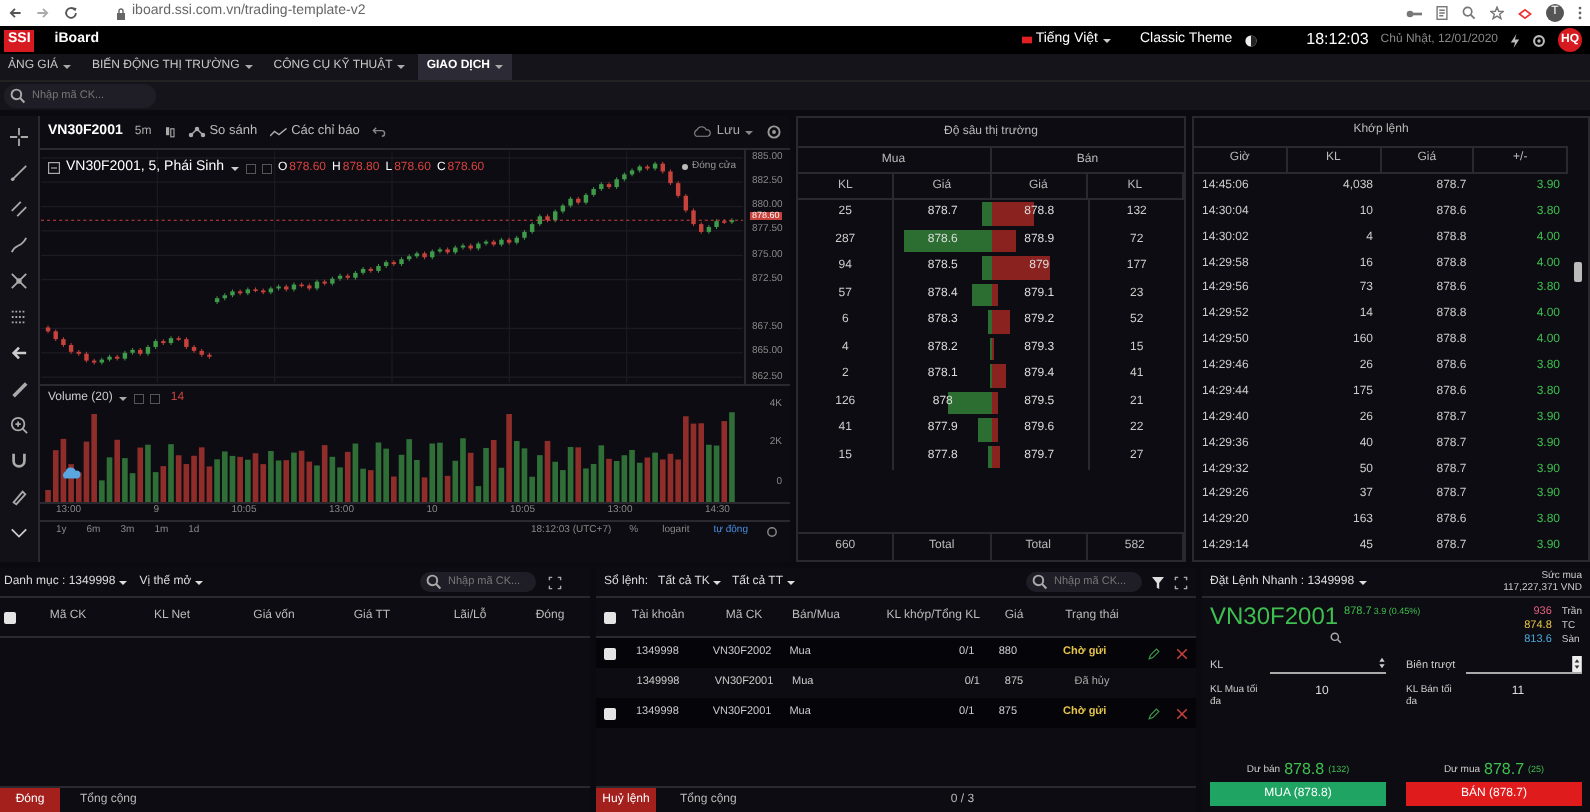 The image size is (1590, 812). What do you see at coordinates (19, 209) in the screenshot?
I see `channel-icon` at bounding box center [19, 209].